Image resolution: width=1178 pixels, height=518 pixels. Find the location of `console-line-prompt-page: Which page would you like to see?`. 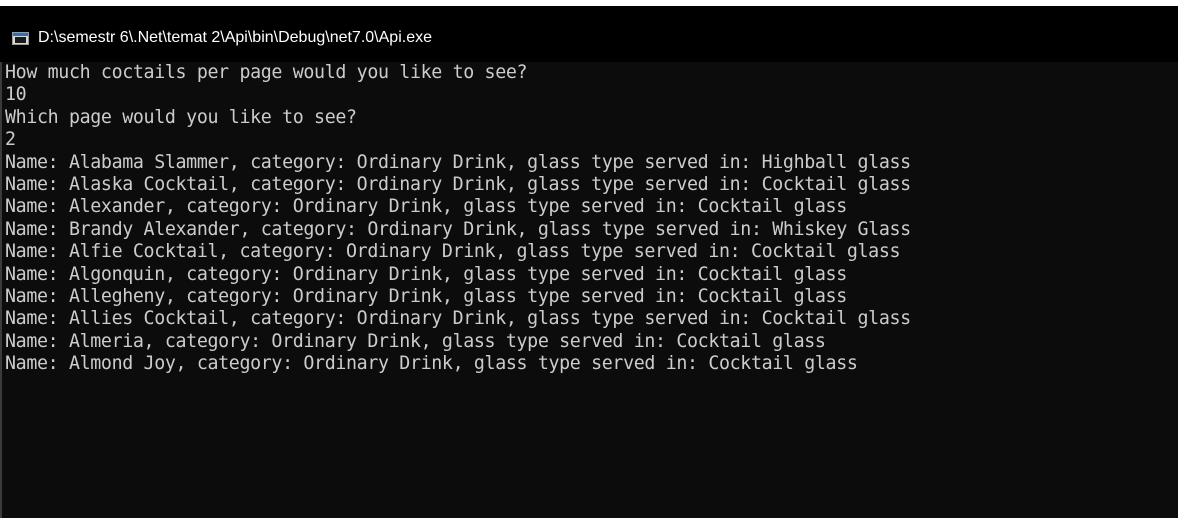

console-line-prompt-page: Which page would you like to see? is located at coordinates (181, 117).